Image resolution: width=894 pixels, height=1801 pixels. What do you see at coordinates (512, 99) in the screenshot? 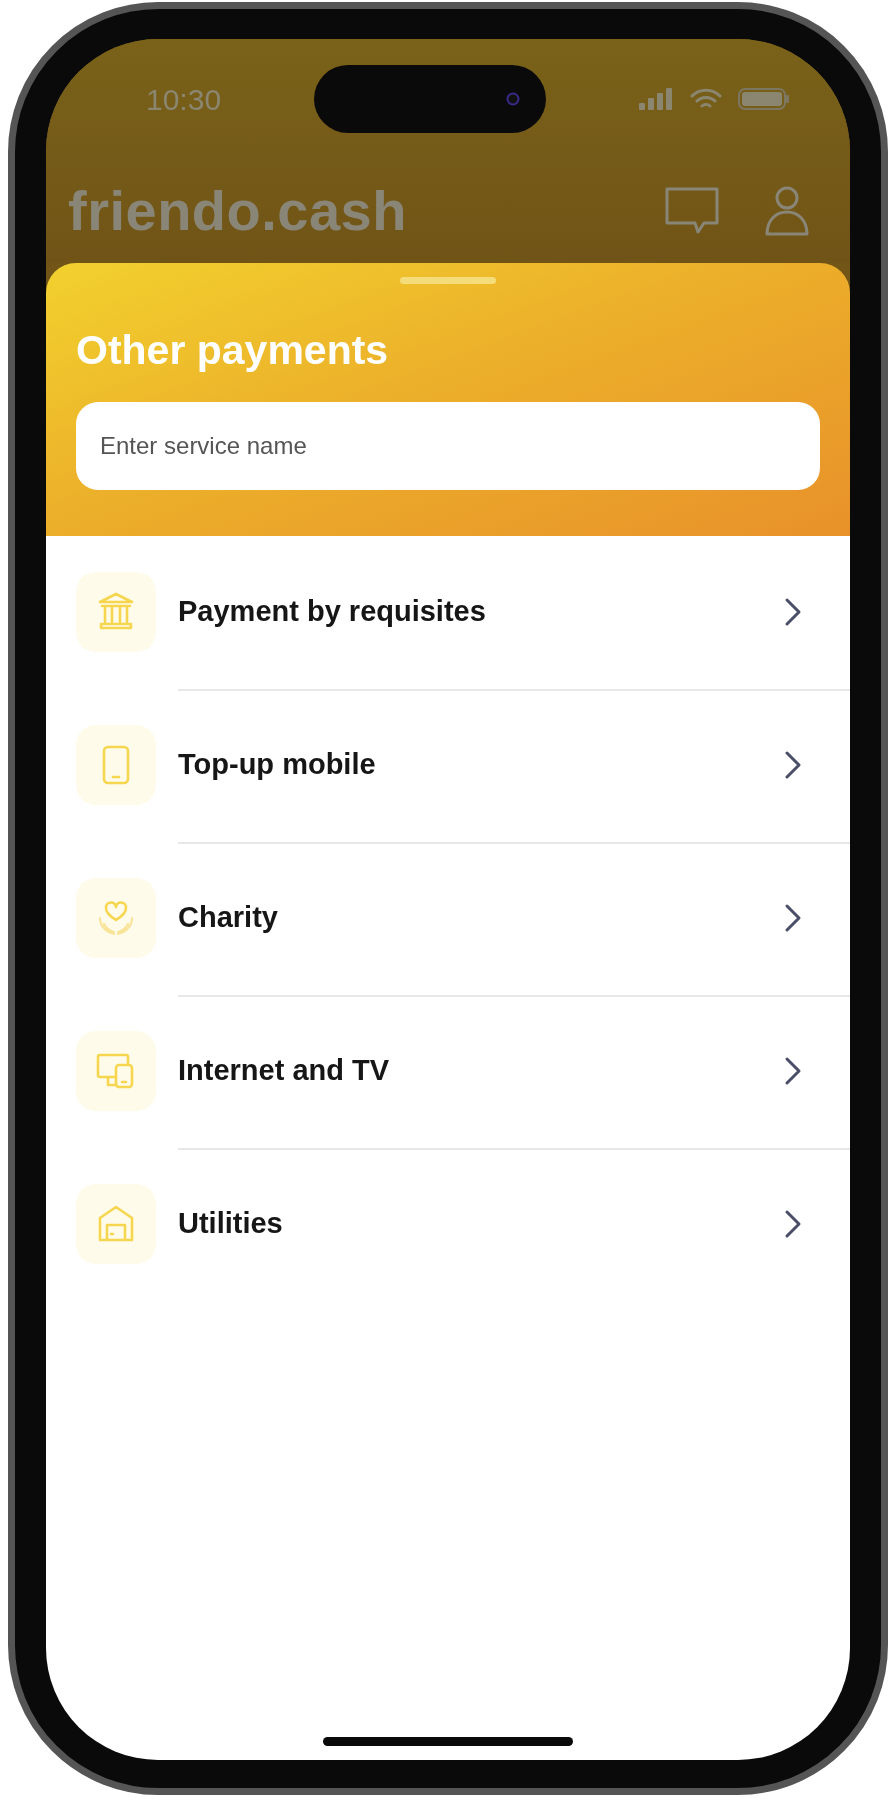
I see `camera-icon` at bounding box center [512, 99].